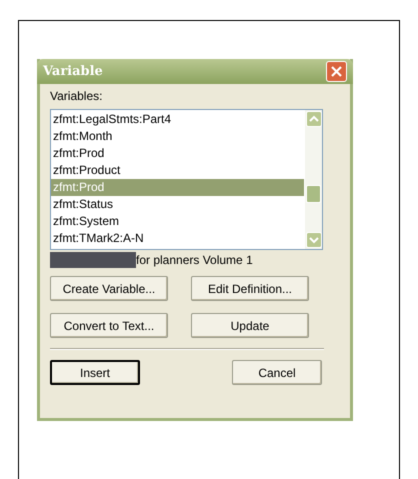  I want to click on list-label: Variables:, so click(77, 96).